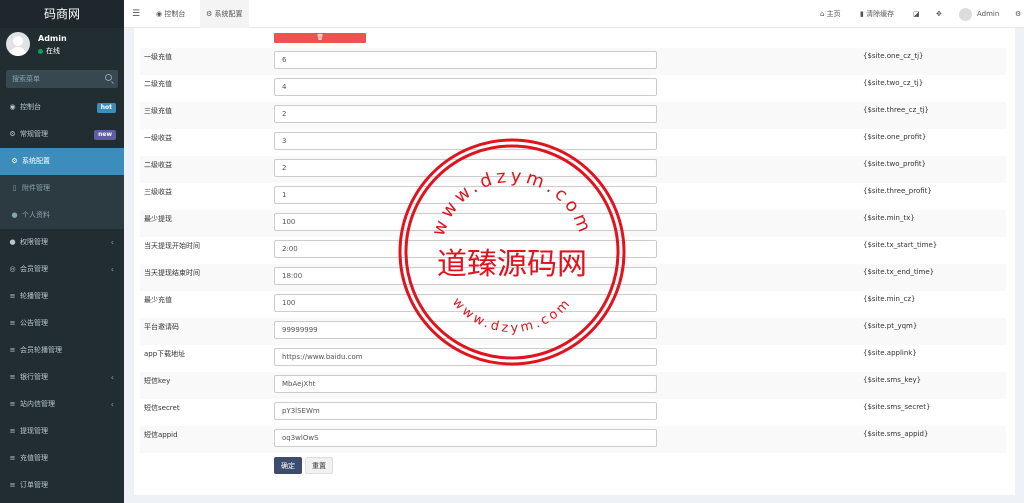 This screenshot has height=503, width=1024. What do you see at coordinates (136, 14) in the screenshot?
I see `menu-toggle-icon: ☰` at bounding box center [136, 14].